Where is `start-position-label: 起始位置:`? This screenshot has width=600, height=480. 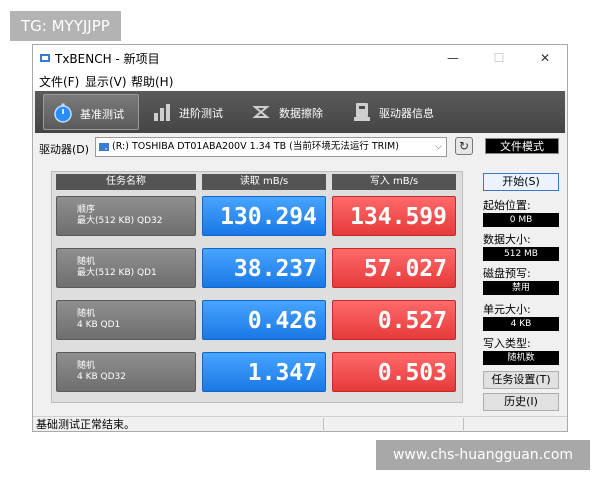
start-position-label: 起始位置: is located at coordinates (507, 205).